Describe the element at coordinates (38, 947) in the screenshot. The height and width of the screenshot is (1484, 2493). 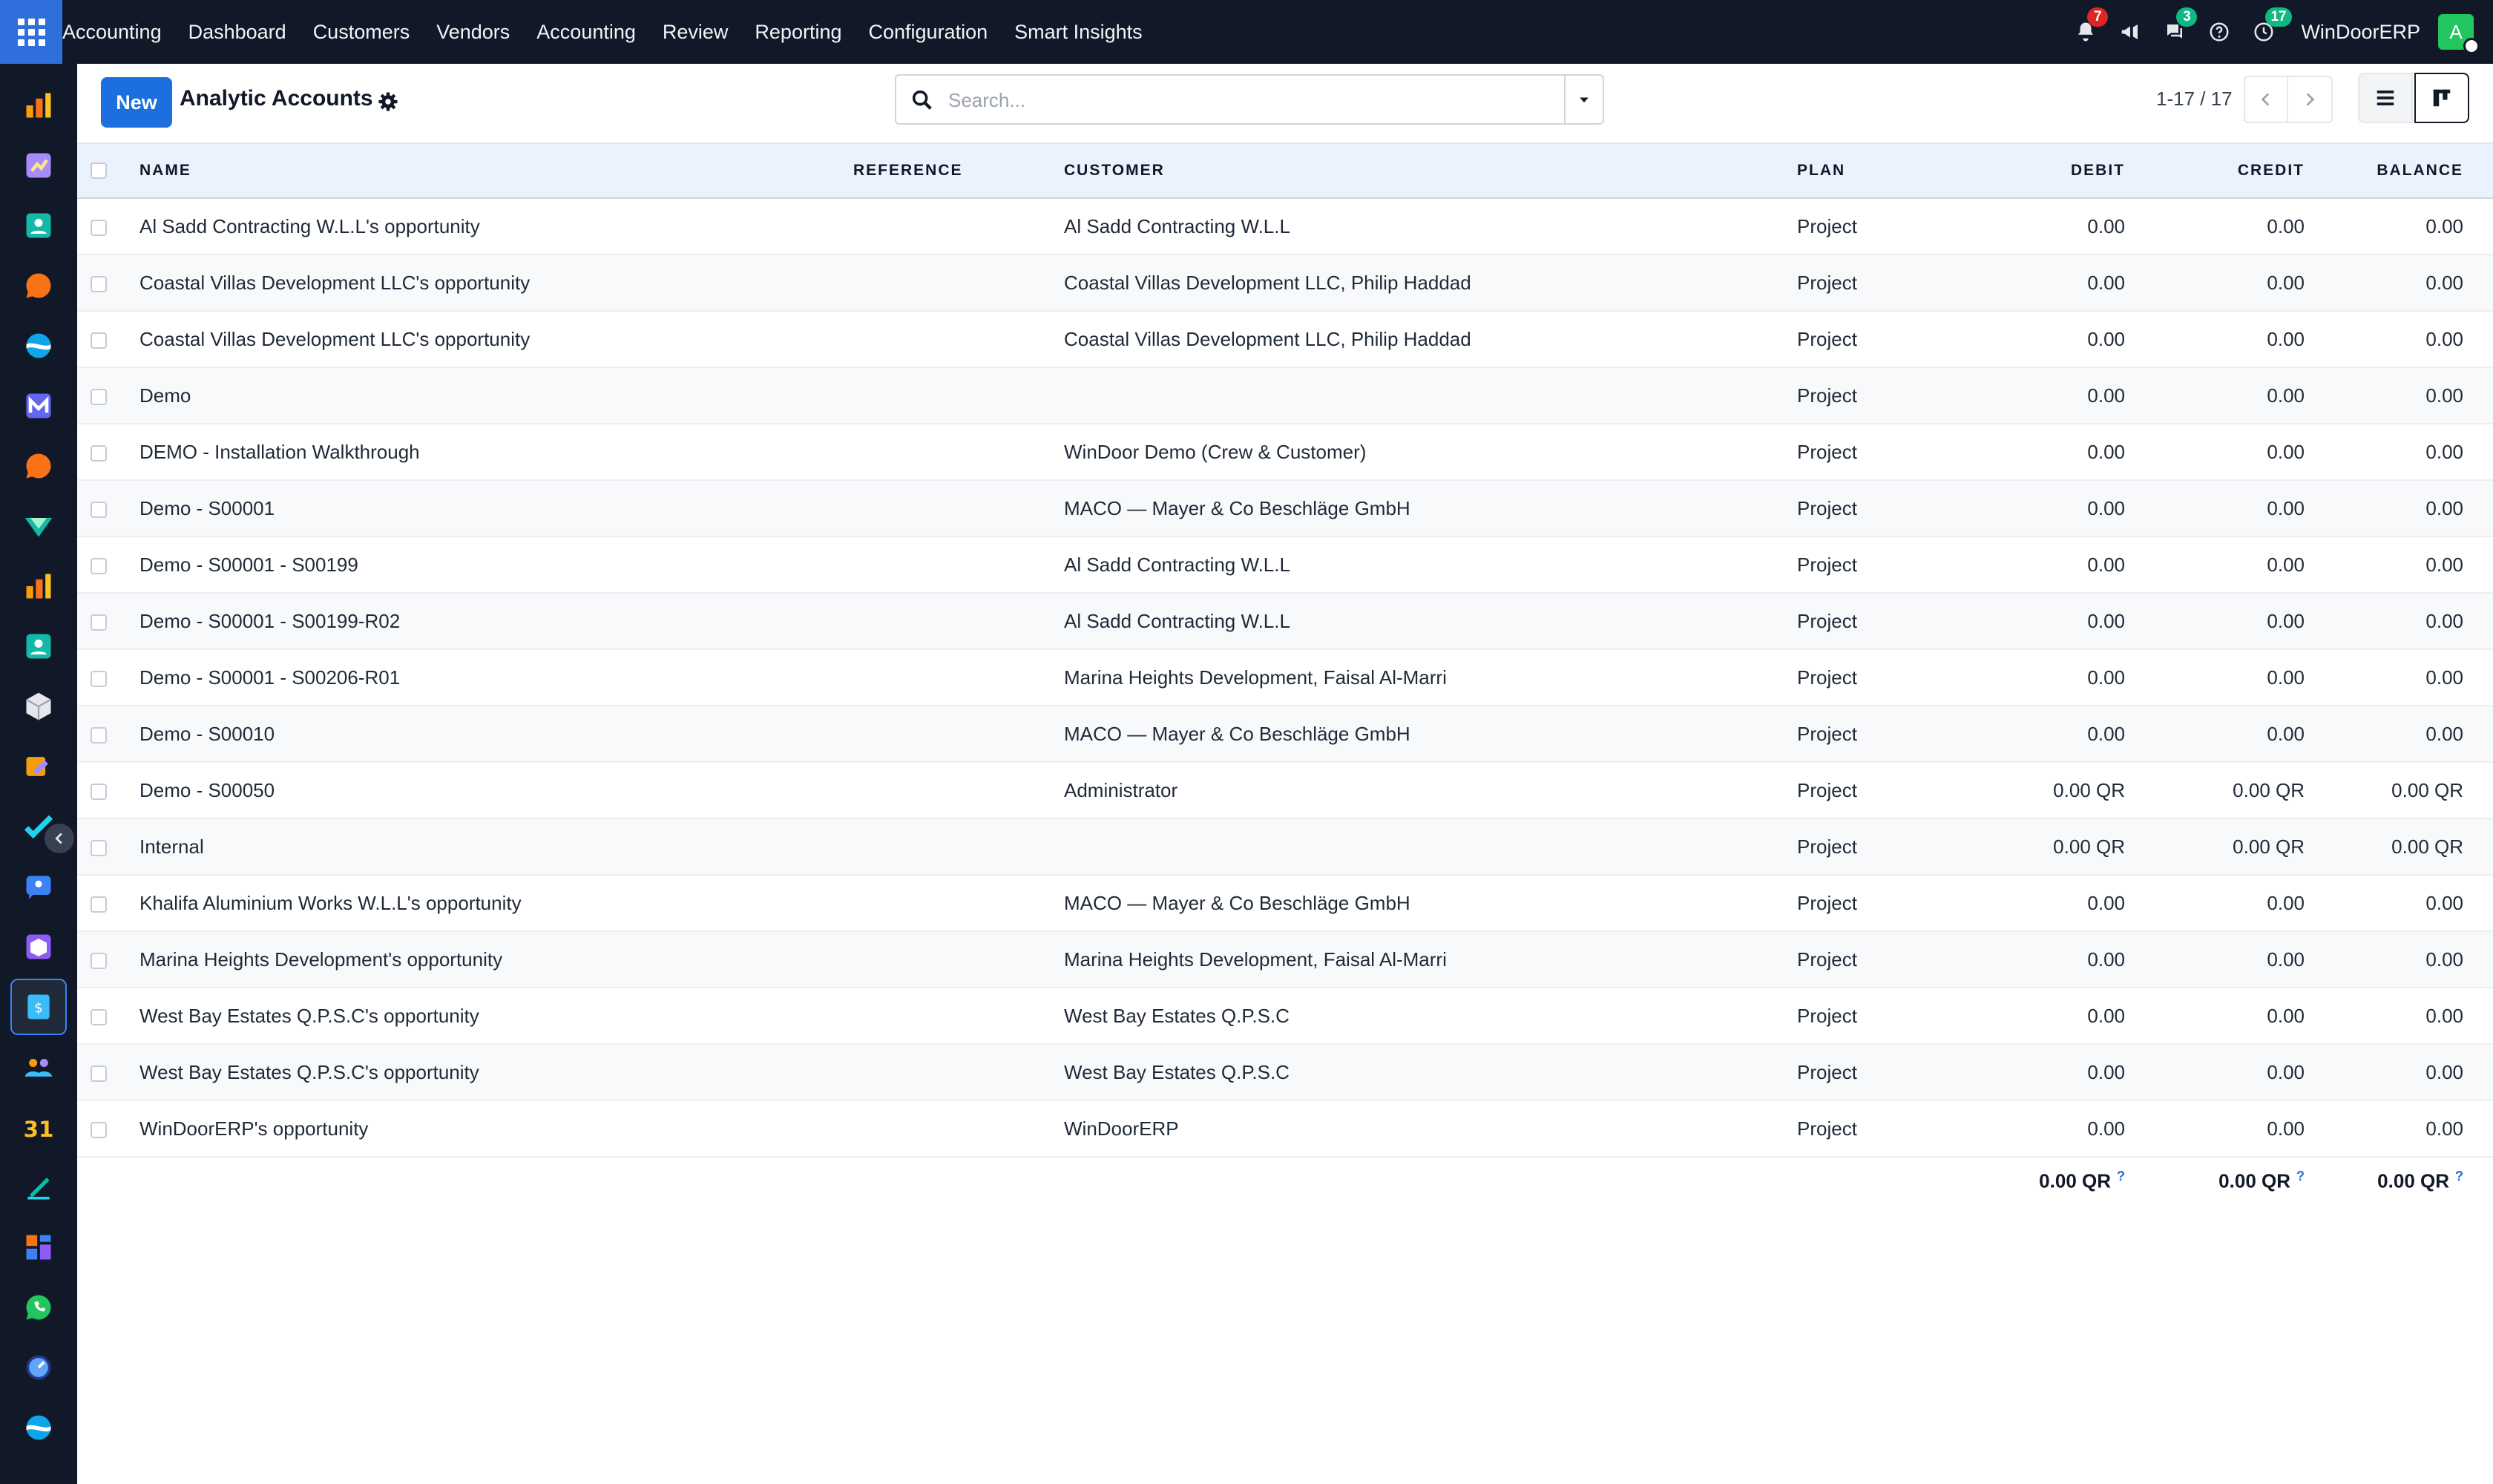
I see `sidebar-app-purchase` at that location.